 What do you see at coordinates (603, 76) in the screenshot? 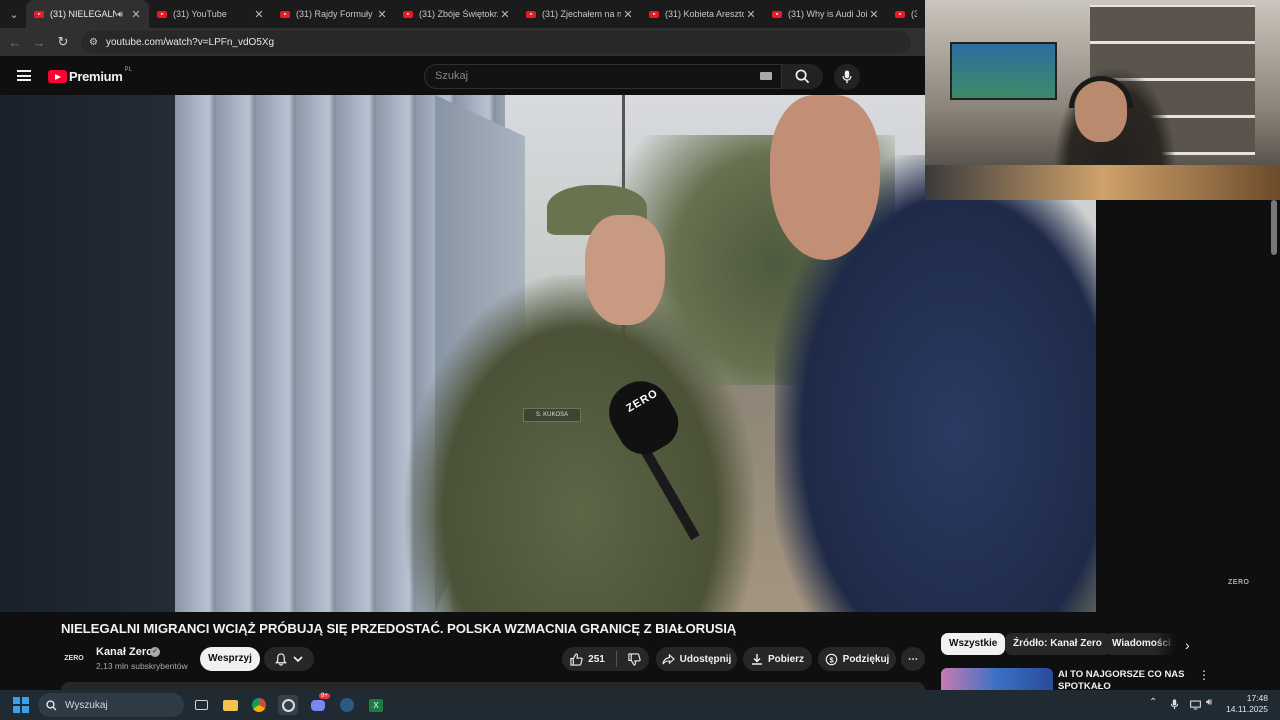
I see `search-input: Szukaj` at bounding box center [603, 76].